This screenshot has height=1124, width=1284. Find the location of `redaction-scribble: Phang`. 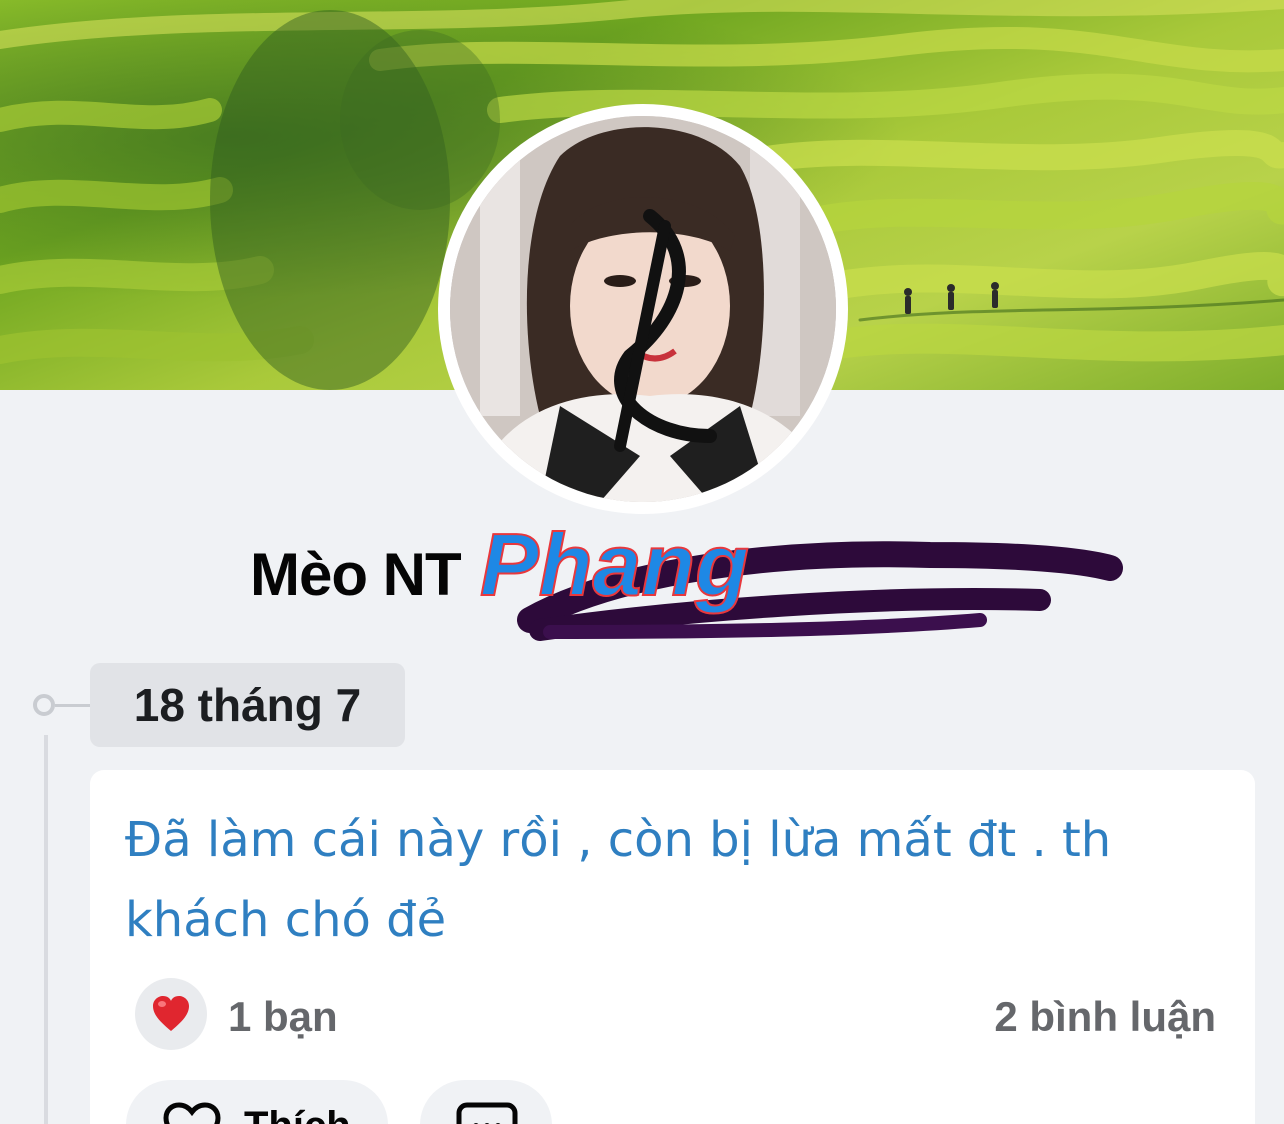

redaction-scribble: Phang is located at coordinates (801, 577).